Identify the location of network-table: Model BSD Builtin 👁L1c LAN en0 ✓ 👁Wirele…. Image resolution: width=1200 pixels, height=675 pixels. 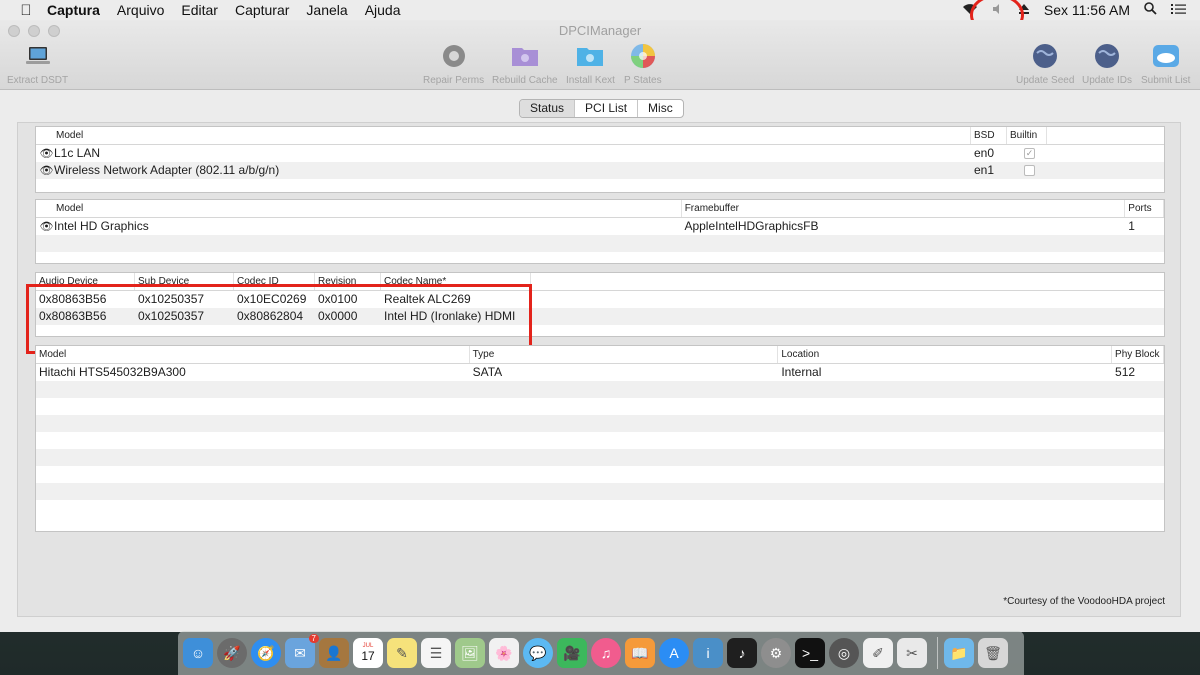
(600, 159).